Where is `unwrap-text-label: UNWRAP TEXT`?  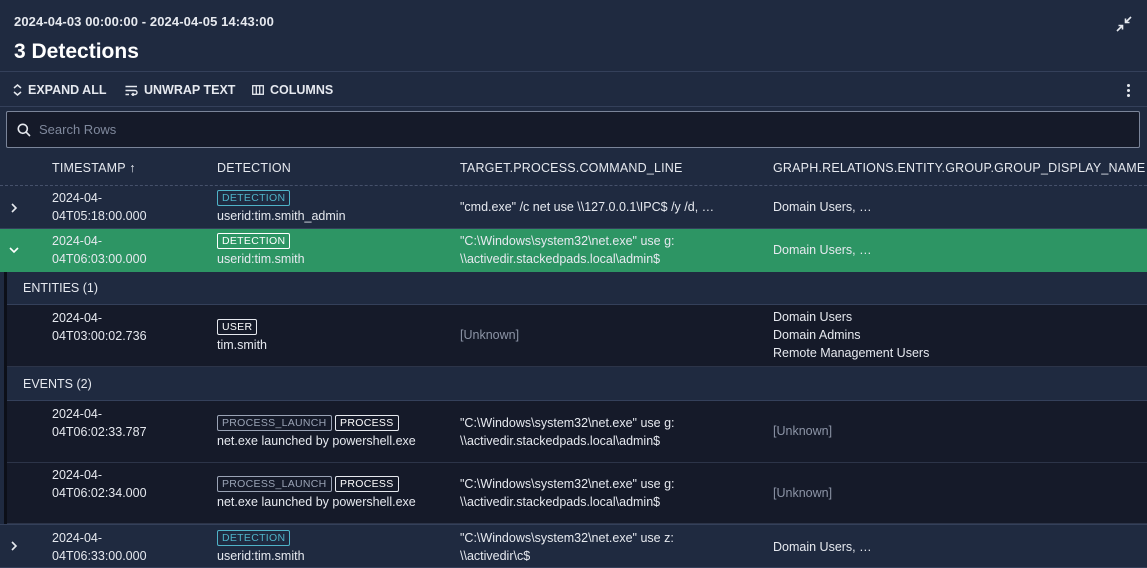
unwrap-text-label: UNWRAP TEXT is located at coordinates (190, 90).